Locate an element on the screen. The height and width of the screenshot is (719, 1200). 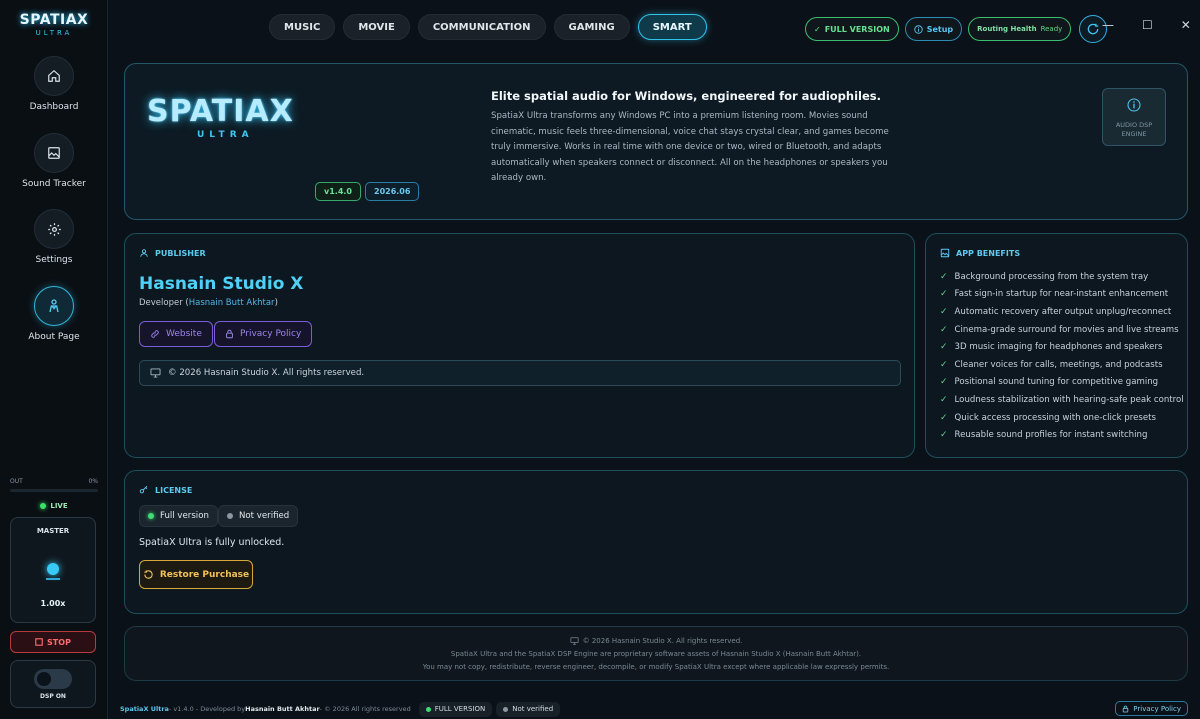
logo-subtitle: ULTRA is located at coordinates (225, 135).